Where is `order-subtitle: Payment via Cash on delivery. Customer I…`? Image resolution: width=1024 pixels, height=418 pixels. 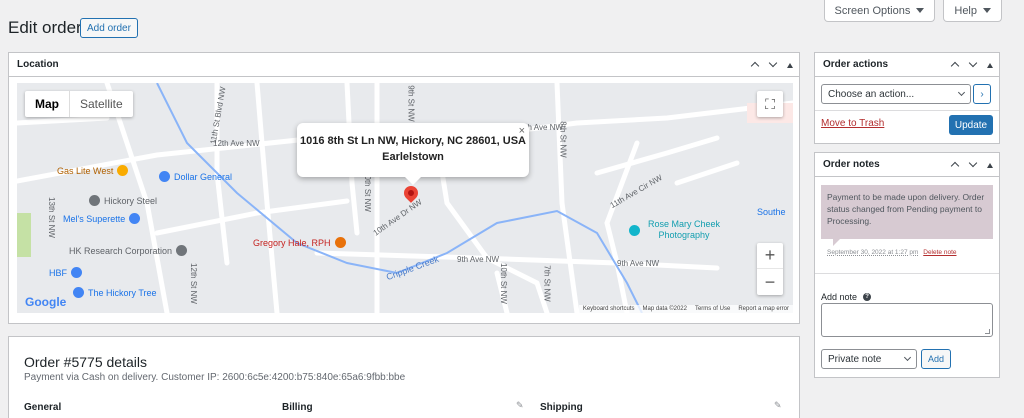
order-subtitle: Payment via Cash on delivery. Customer I… is located at coordinates (215, 377).